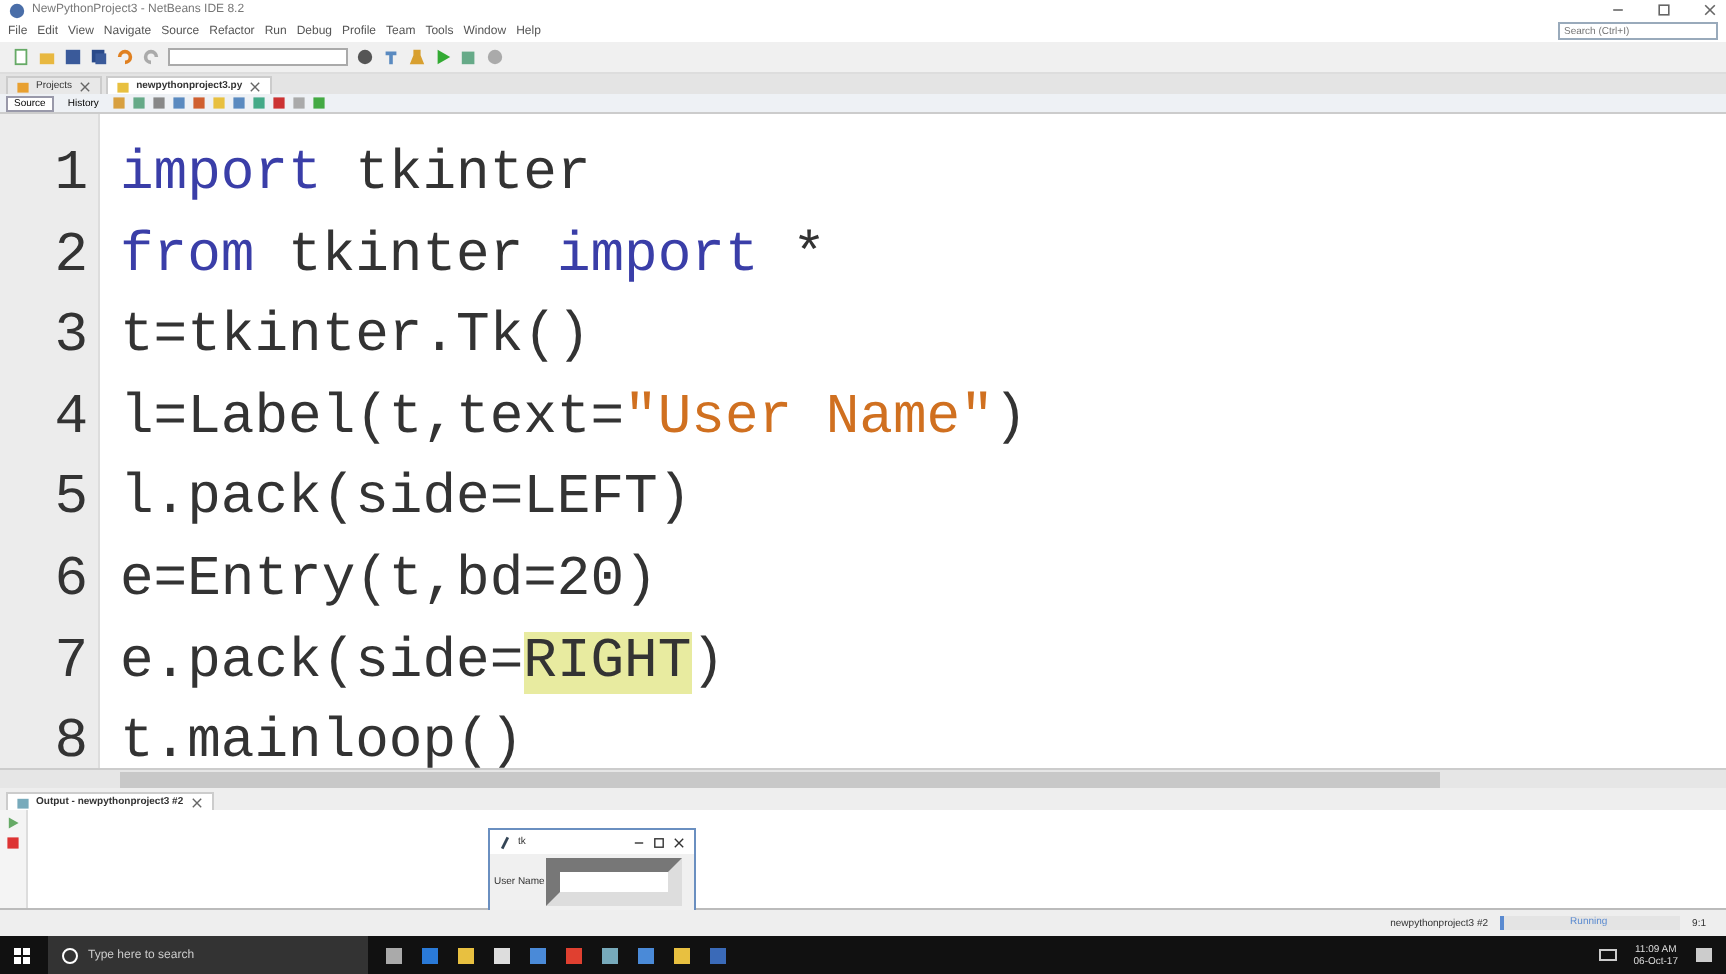 This screenshot has width=1726, height=974. What do you see at coordinates (473, 257) in the screenshot?
I see `code-line: from tkinter import *` at bounding box center [473, 257].